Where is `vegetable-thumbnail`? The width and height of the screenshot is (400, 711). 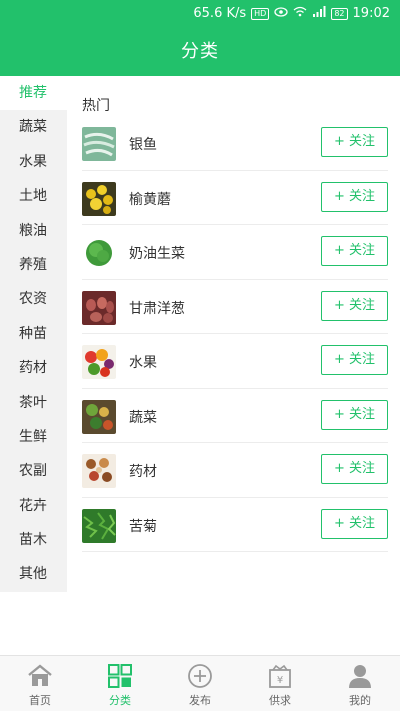 vegetable-thumbnail is located at coordinates (99, 416).